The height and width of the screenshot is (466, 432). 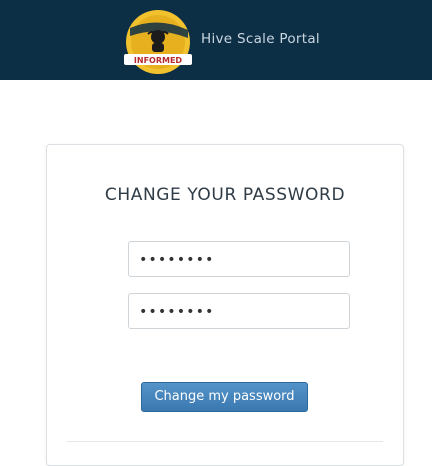 What do you see at coordinates (225, 441) in the screenshot?
I see `divider` at bounding box center [225, 441].